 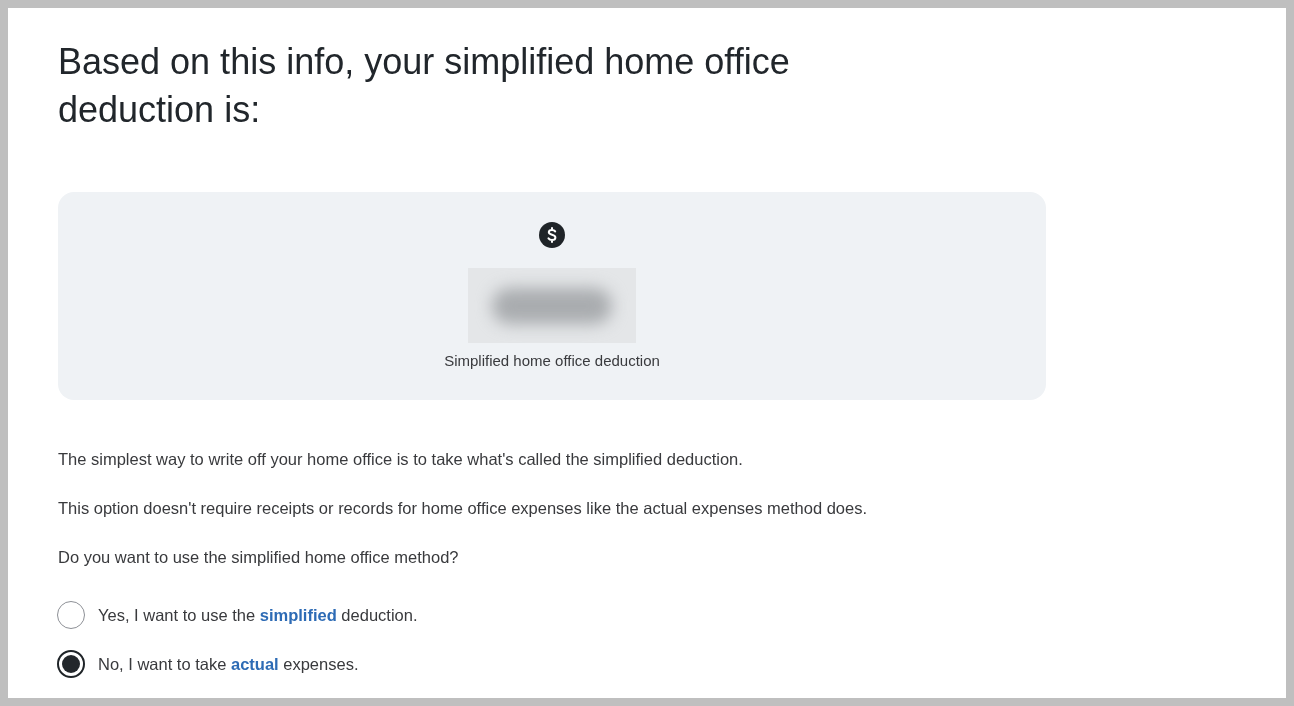 I want to click on dollar-icon, so click(x=552, y=235).